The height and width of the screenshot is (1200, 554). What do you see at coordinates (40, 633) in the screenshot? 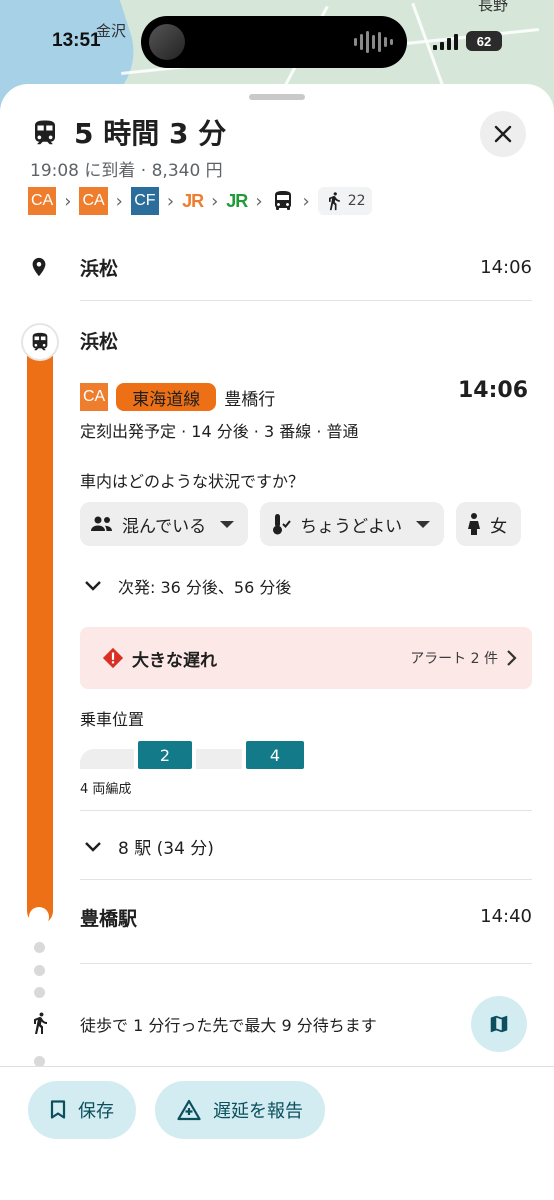
I see `transit-line-track` at bounding box center [40, 633].